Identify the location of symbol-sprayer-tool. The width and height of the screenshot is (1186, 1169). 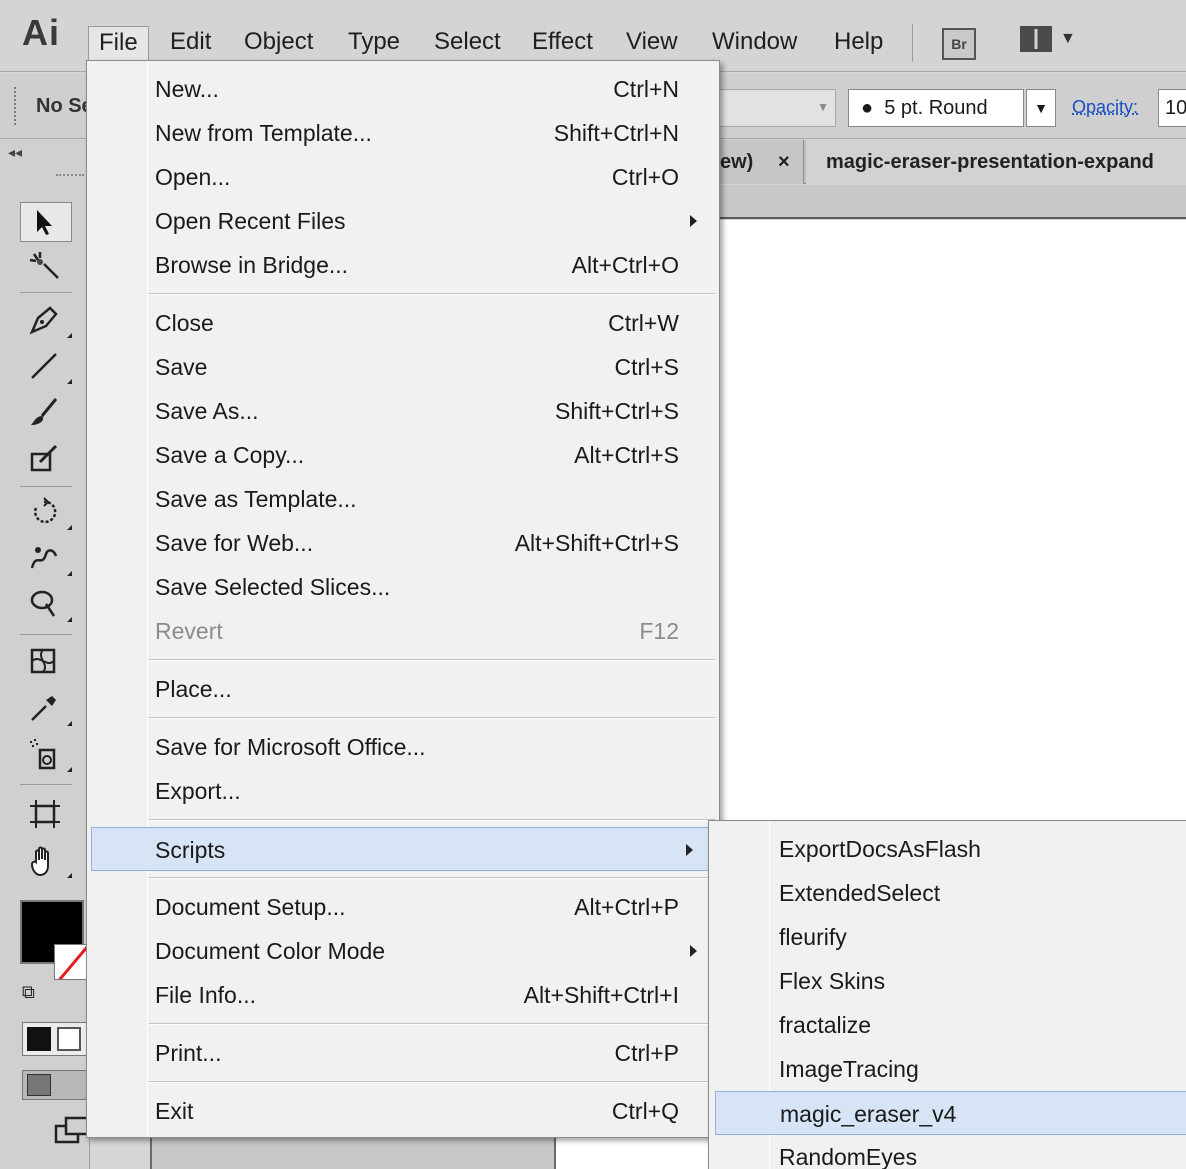
(46, 754).